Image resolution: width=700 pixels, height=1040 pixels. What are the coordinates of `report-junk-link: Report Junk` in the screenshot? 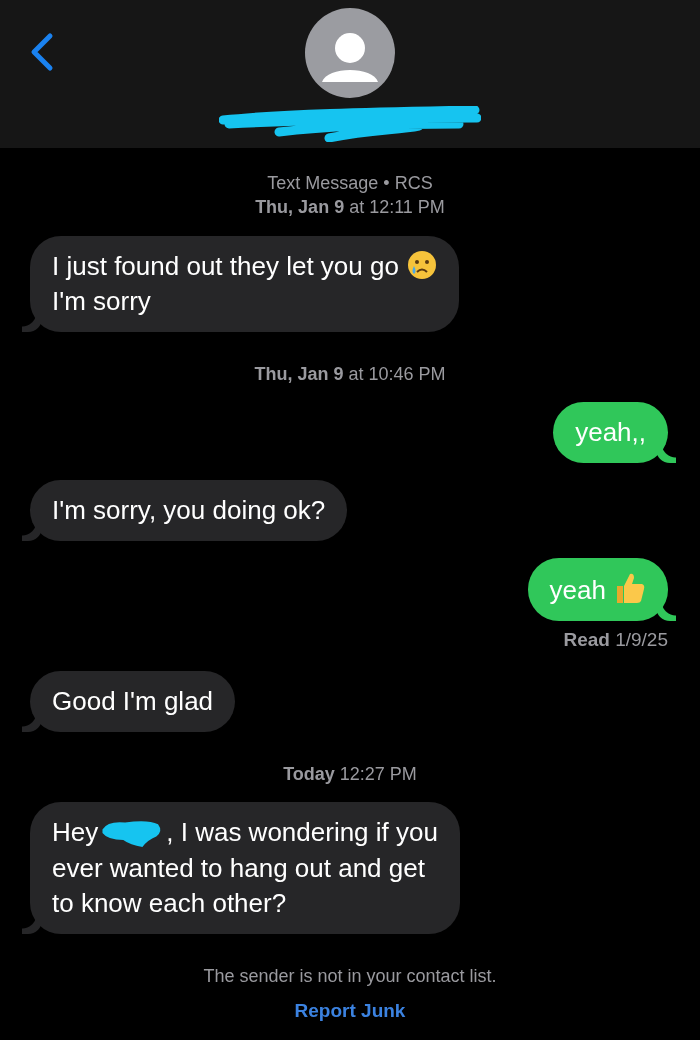 It's located at (350, 1011).